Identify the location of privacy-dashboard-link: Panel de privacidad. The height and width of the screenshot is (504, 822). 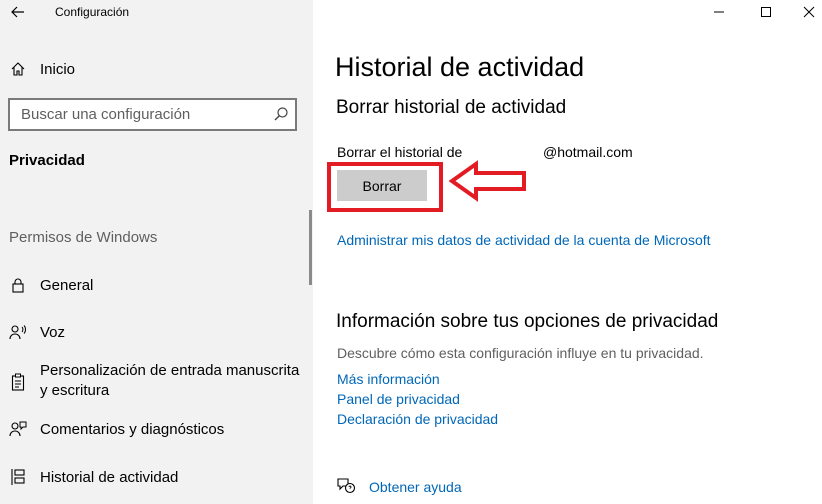
(398, 399).